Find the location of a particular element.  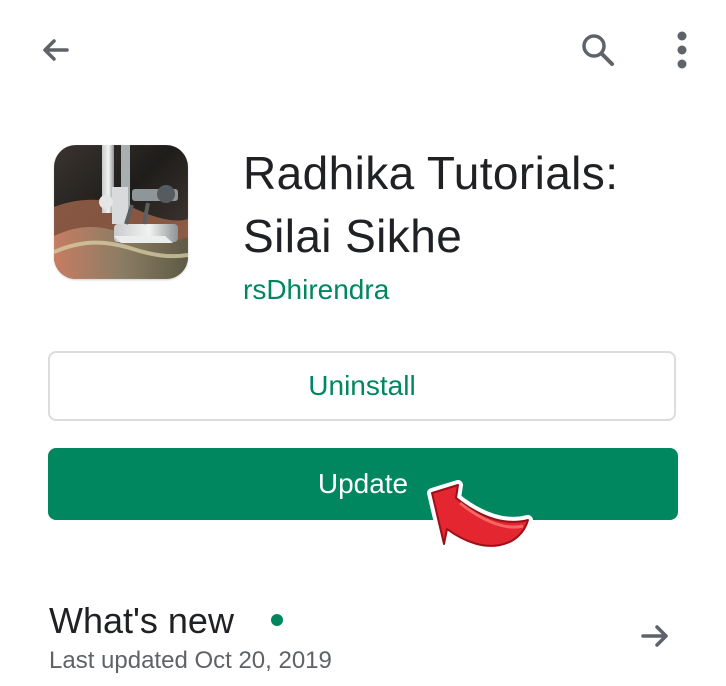

right-arrow-icon is located at coordinates (654, 636).